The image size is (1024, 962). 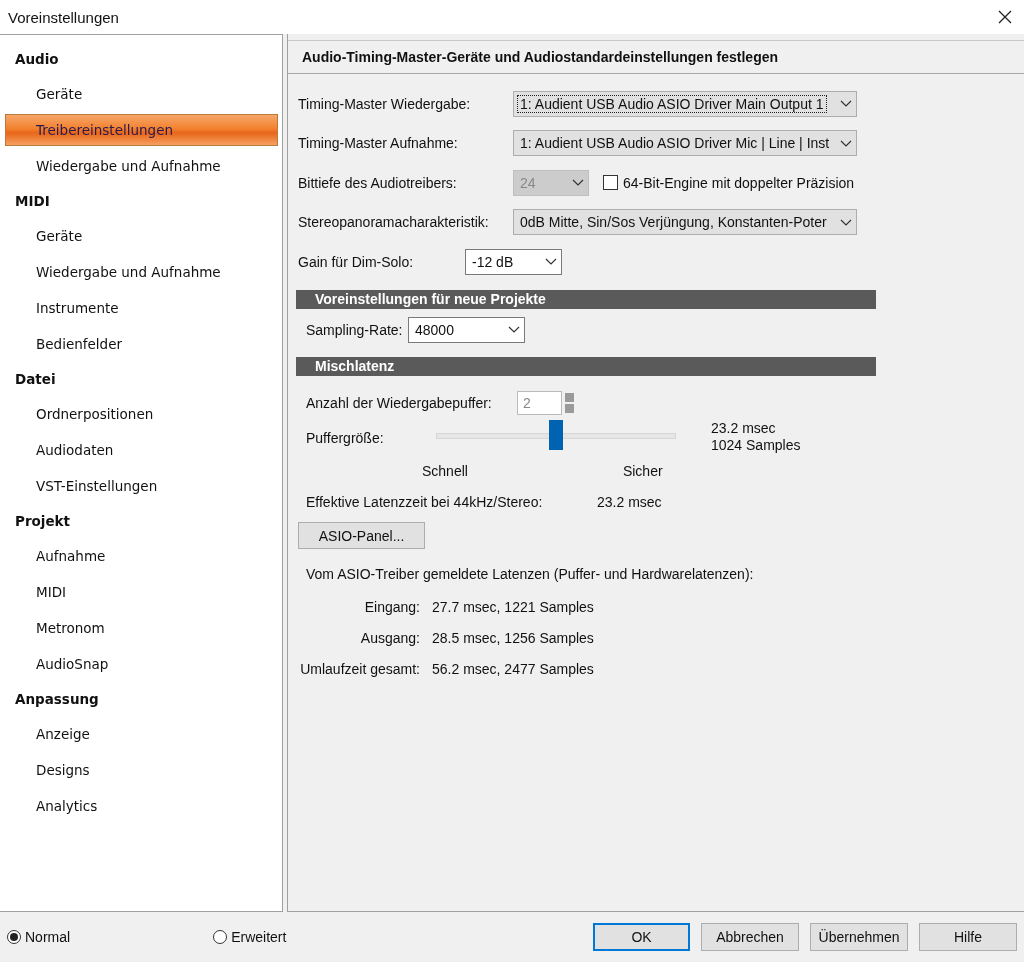 What do you see at coordinates (656, 57) in the screenshot?
I see `panel-heading: Audio-Timing-Master-Geräte und Audiostandardeinstellungen festlegen` at bounding box center [656, 57].